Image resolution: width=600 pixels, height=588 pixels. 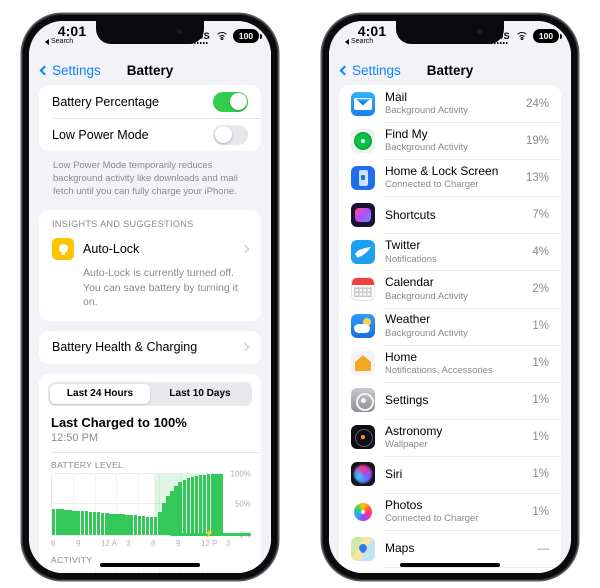 What do you see at coordinates (450, 32) in the screenshot?
I see `notch` at bounding box center [450, 32].